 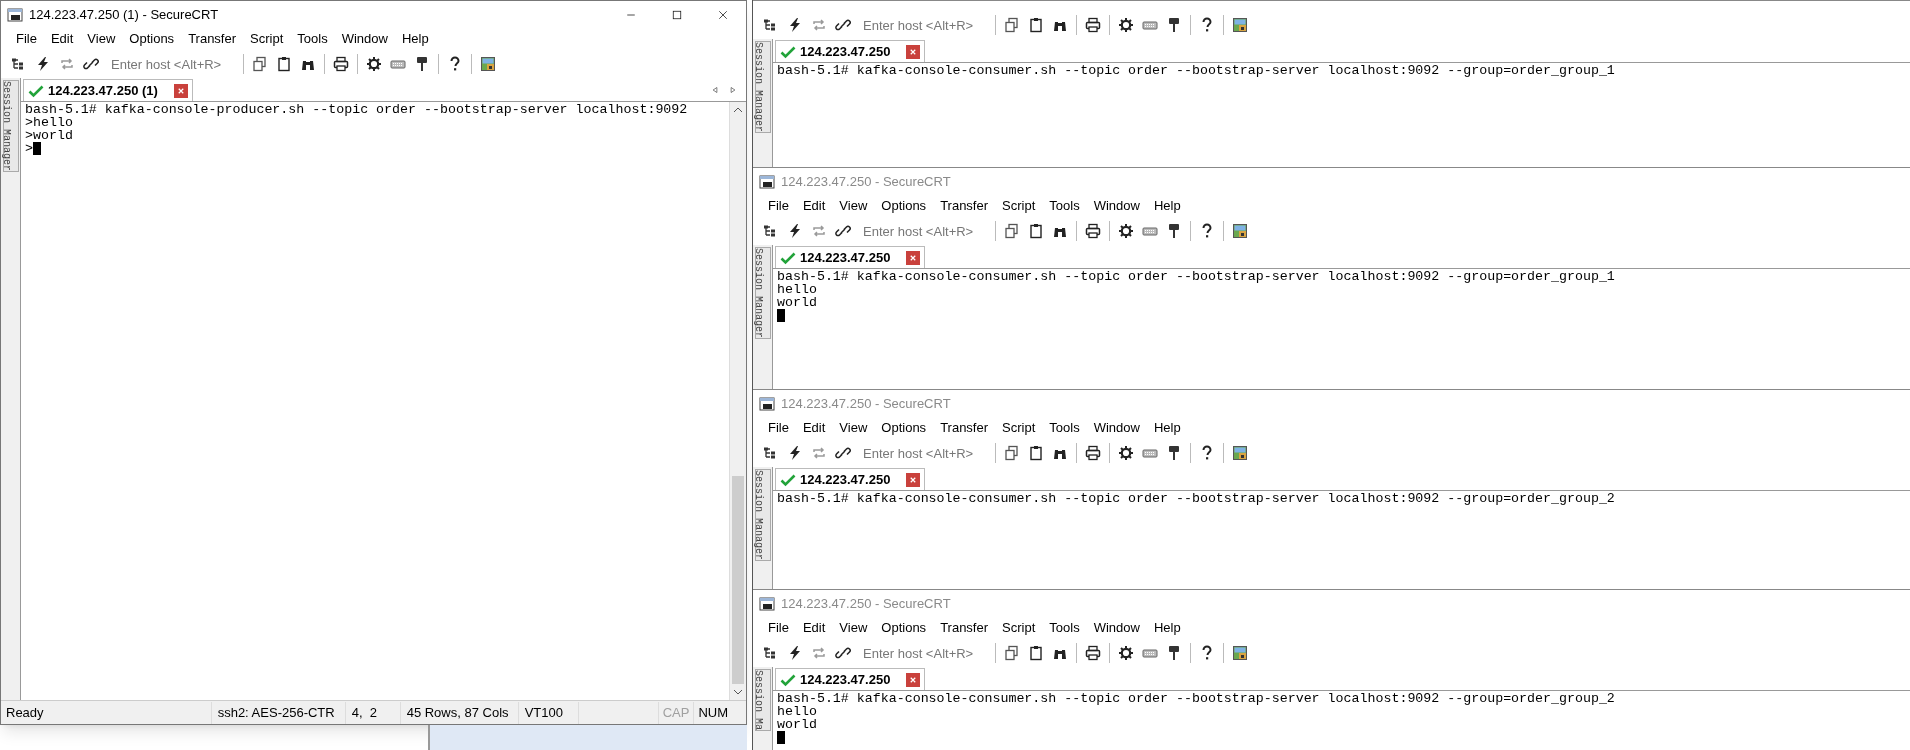 What do you see at coordinates (108, 90) in the screenshot?
I see `session-tab: 124.223.47.250 (1)` at bounding box center [108, 90].